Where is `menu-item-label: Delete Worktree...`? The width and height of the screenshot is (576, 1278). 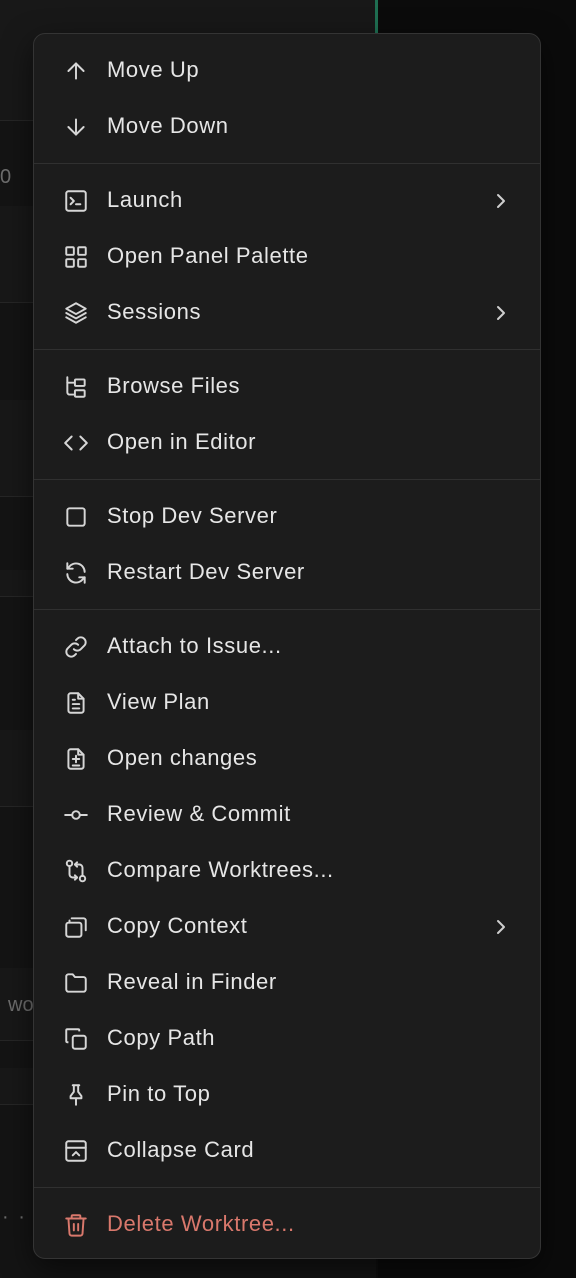 menu-item-label: Delete Worktree... is located at coordinates (201, 1223).